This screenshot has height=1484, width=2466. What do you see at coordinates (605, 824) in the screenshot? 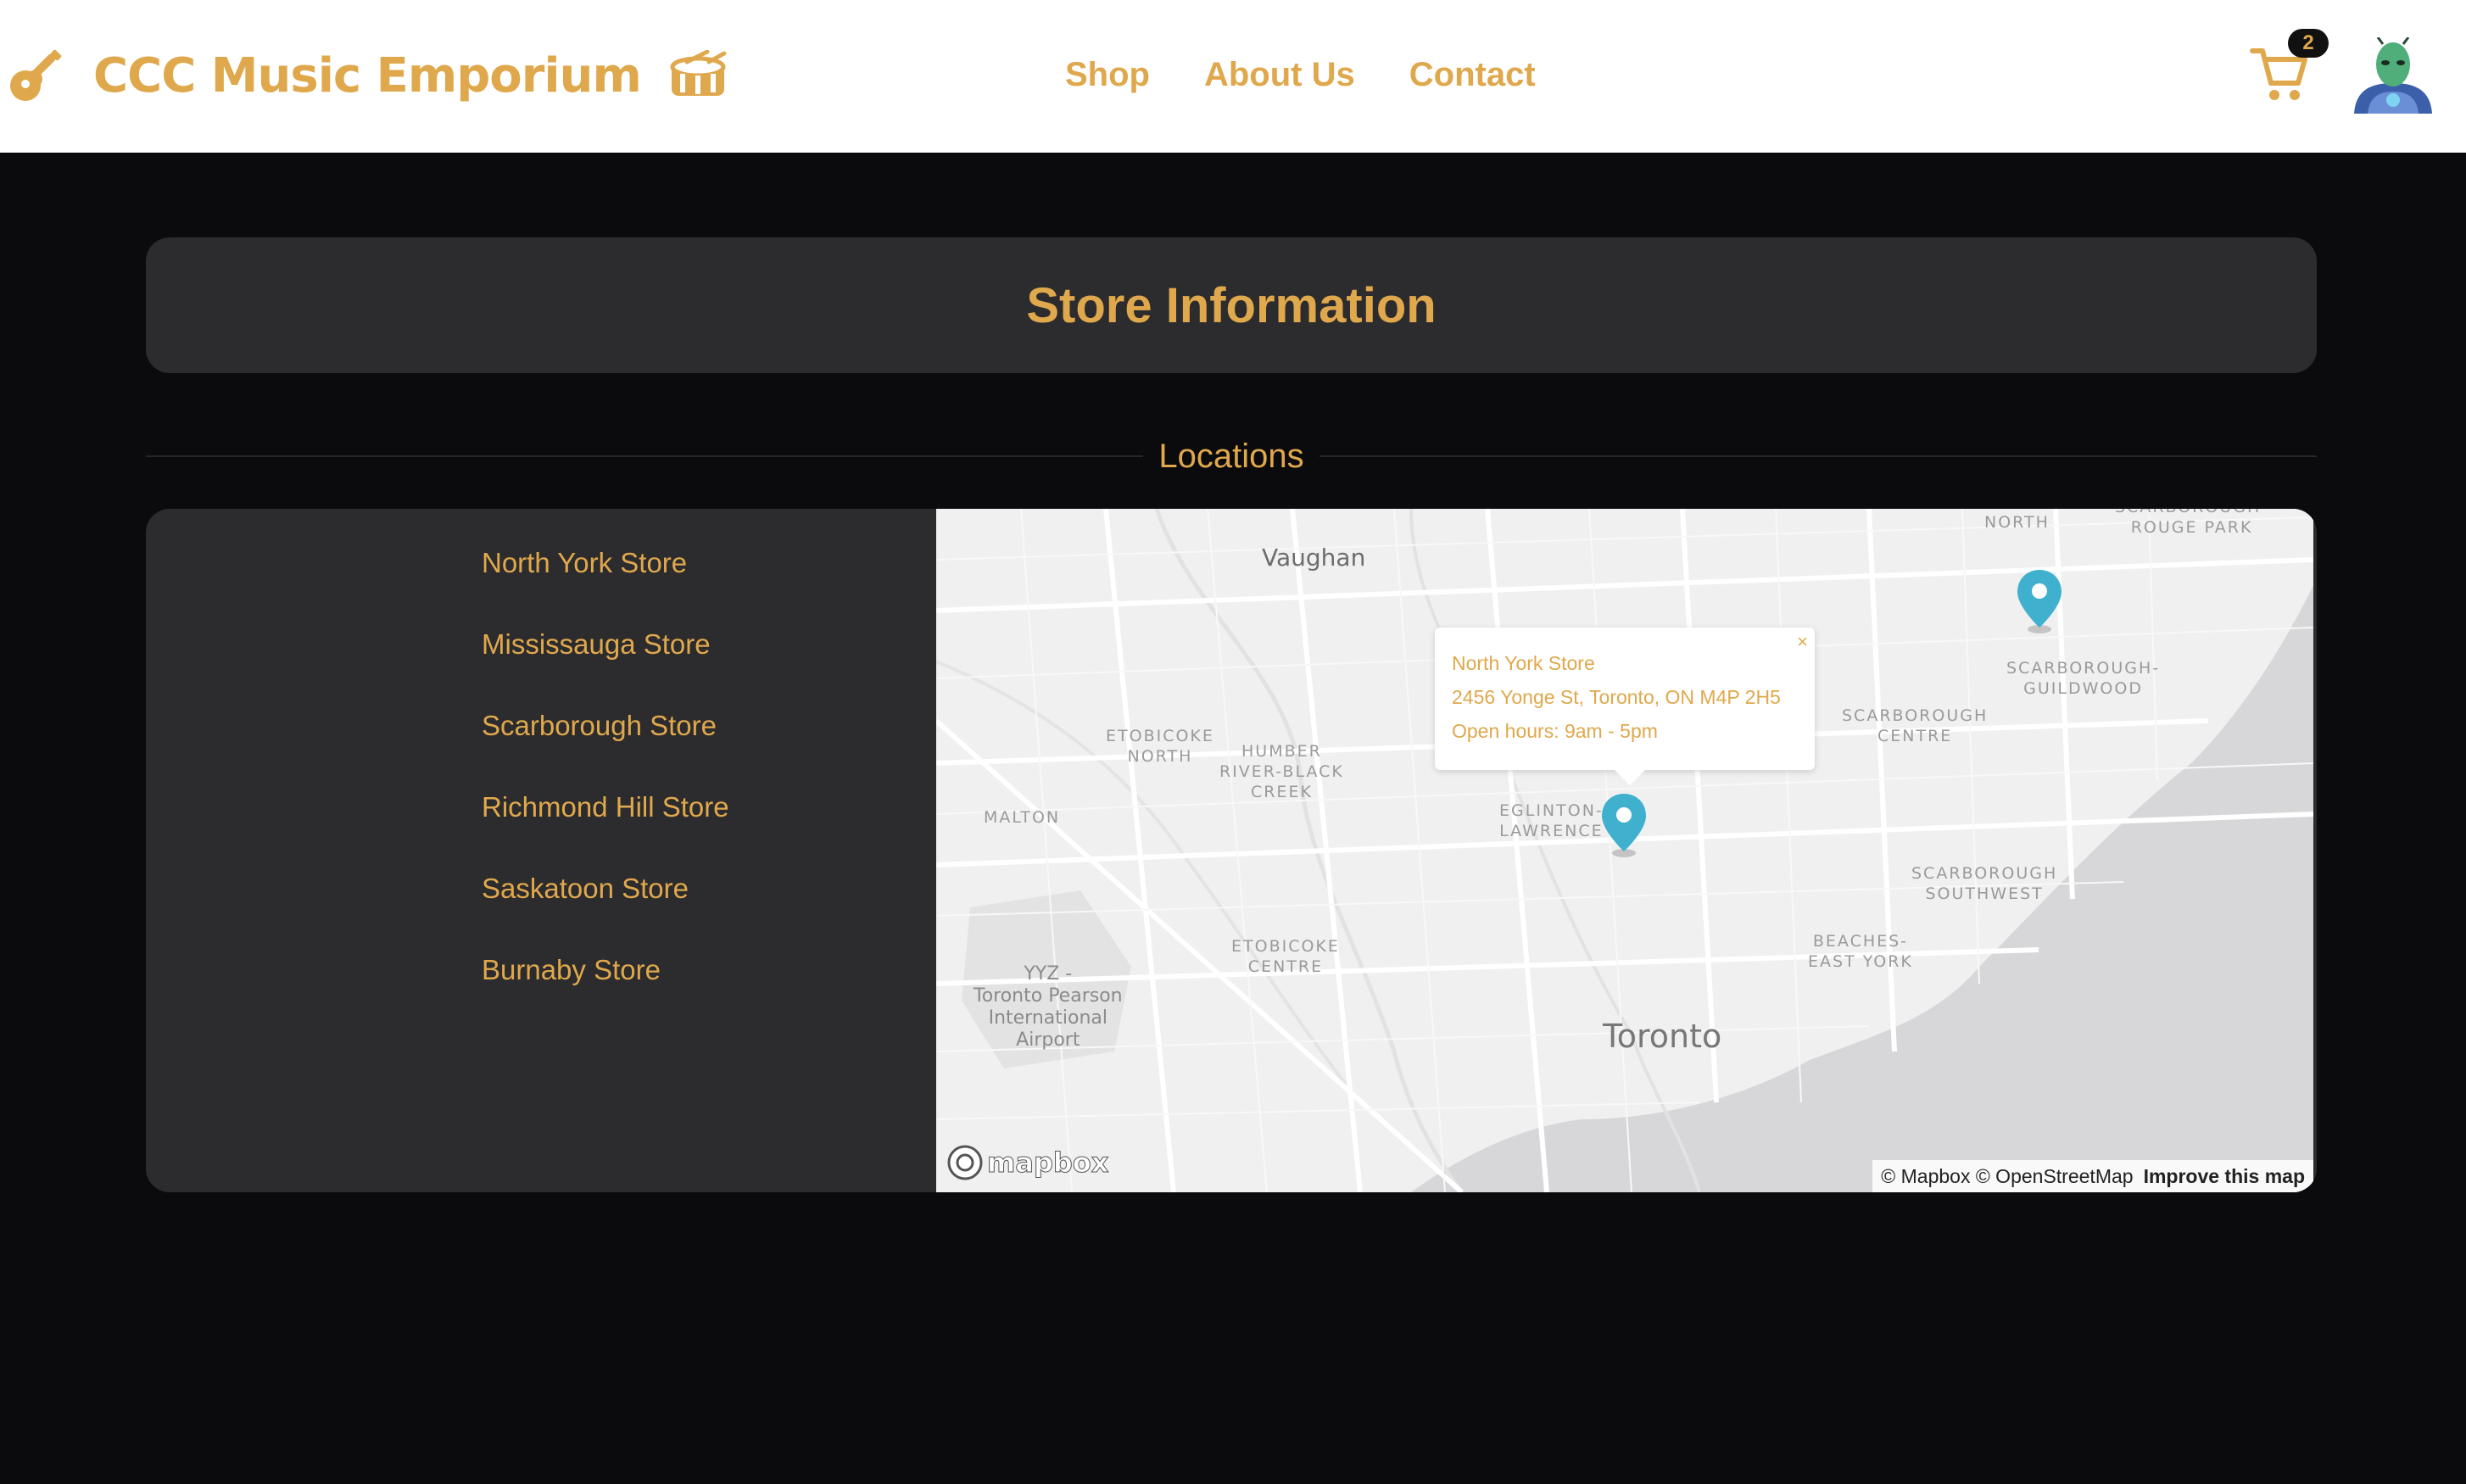
I see `store-item-richmond-hill: Richmond Hill Store` at bounding box center [605, 824].